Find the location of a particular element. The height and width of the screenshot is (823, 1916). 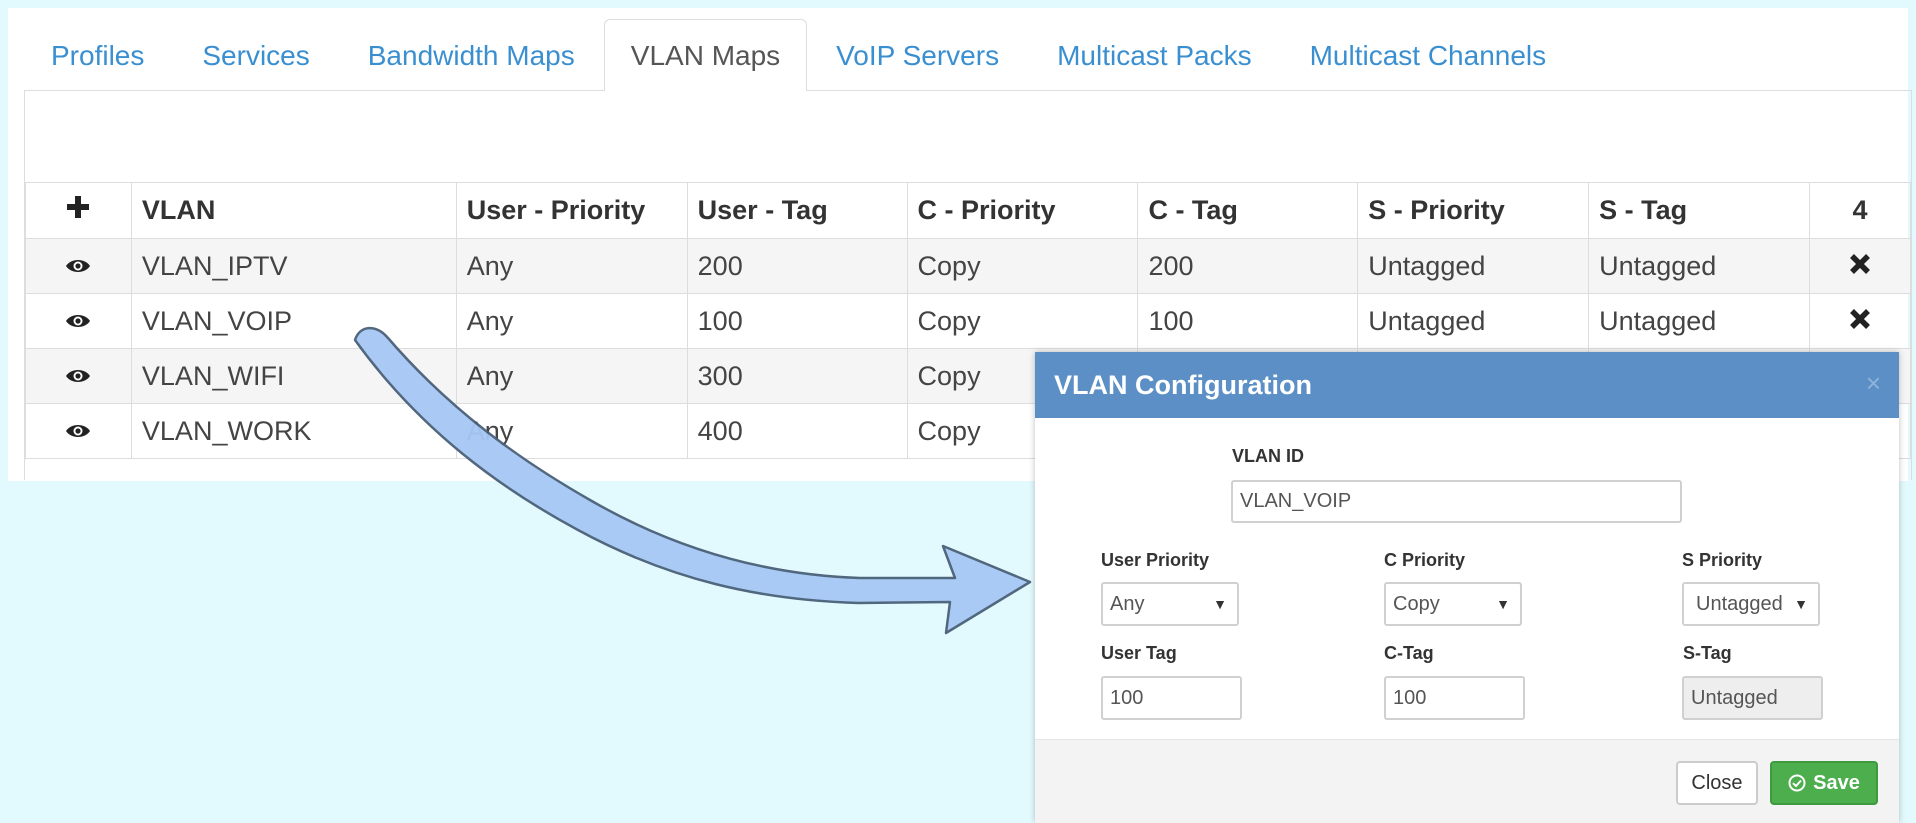

close-button: Close is located at coordinates (1717, 783).